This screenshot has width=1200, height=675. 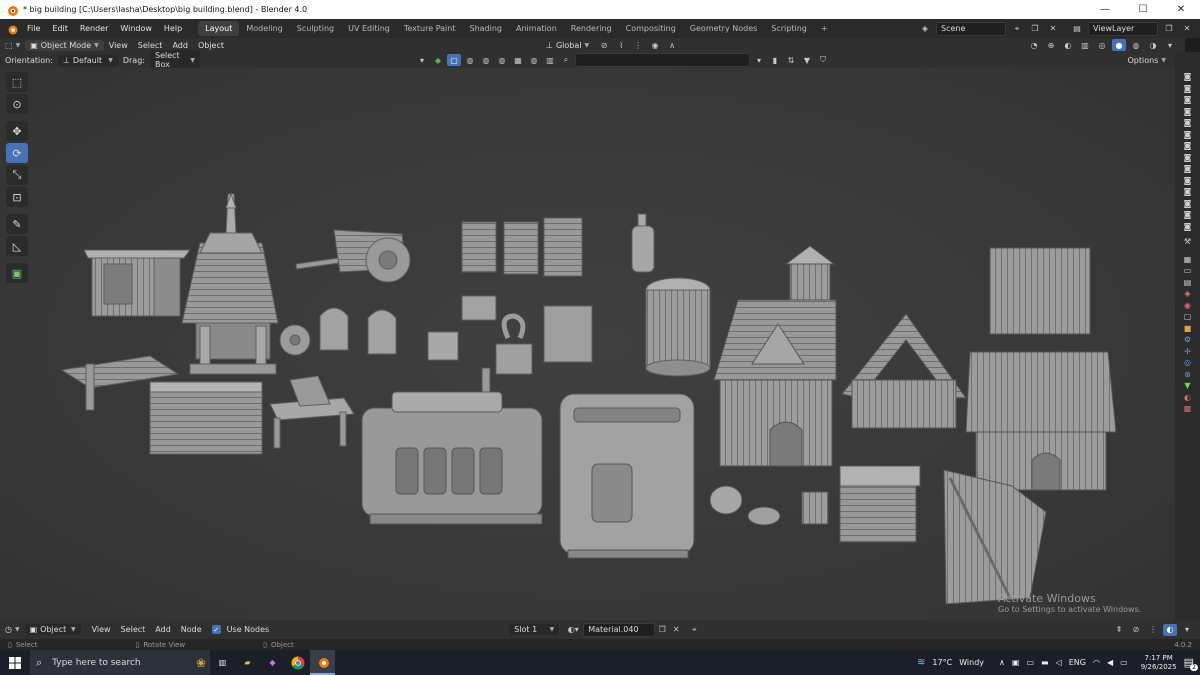 What do you see at coordinates (1119, 45) in the screenshot?
I see `shading-solid-icon: ●` at bounding box center [1119, 45].